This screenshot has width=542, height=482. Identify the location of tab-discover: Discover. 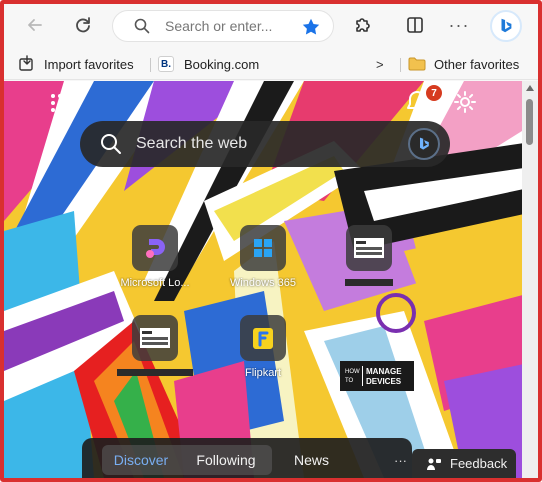
(141, 460).